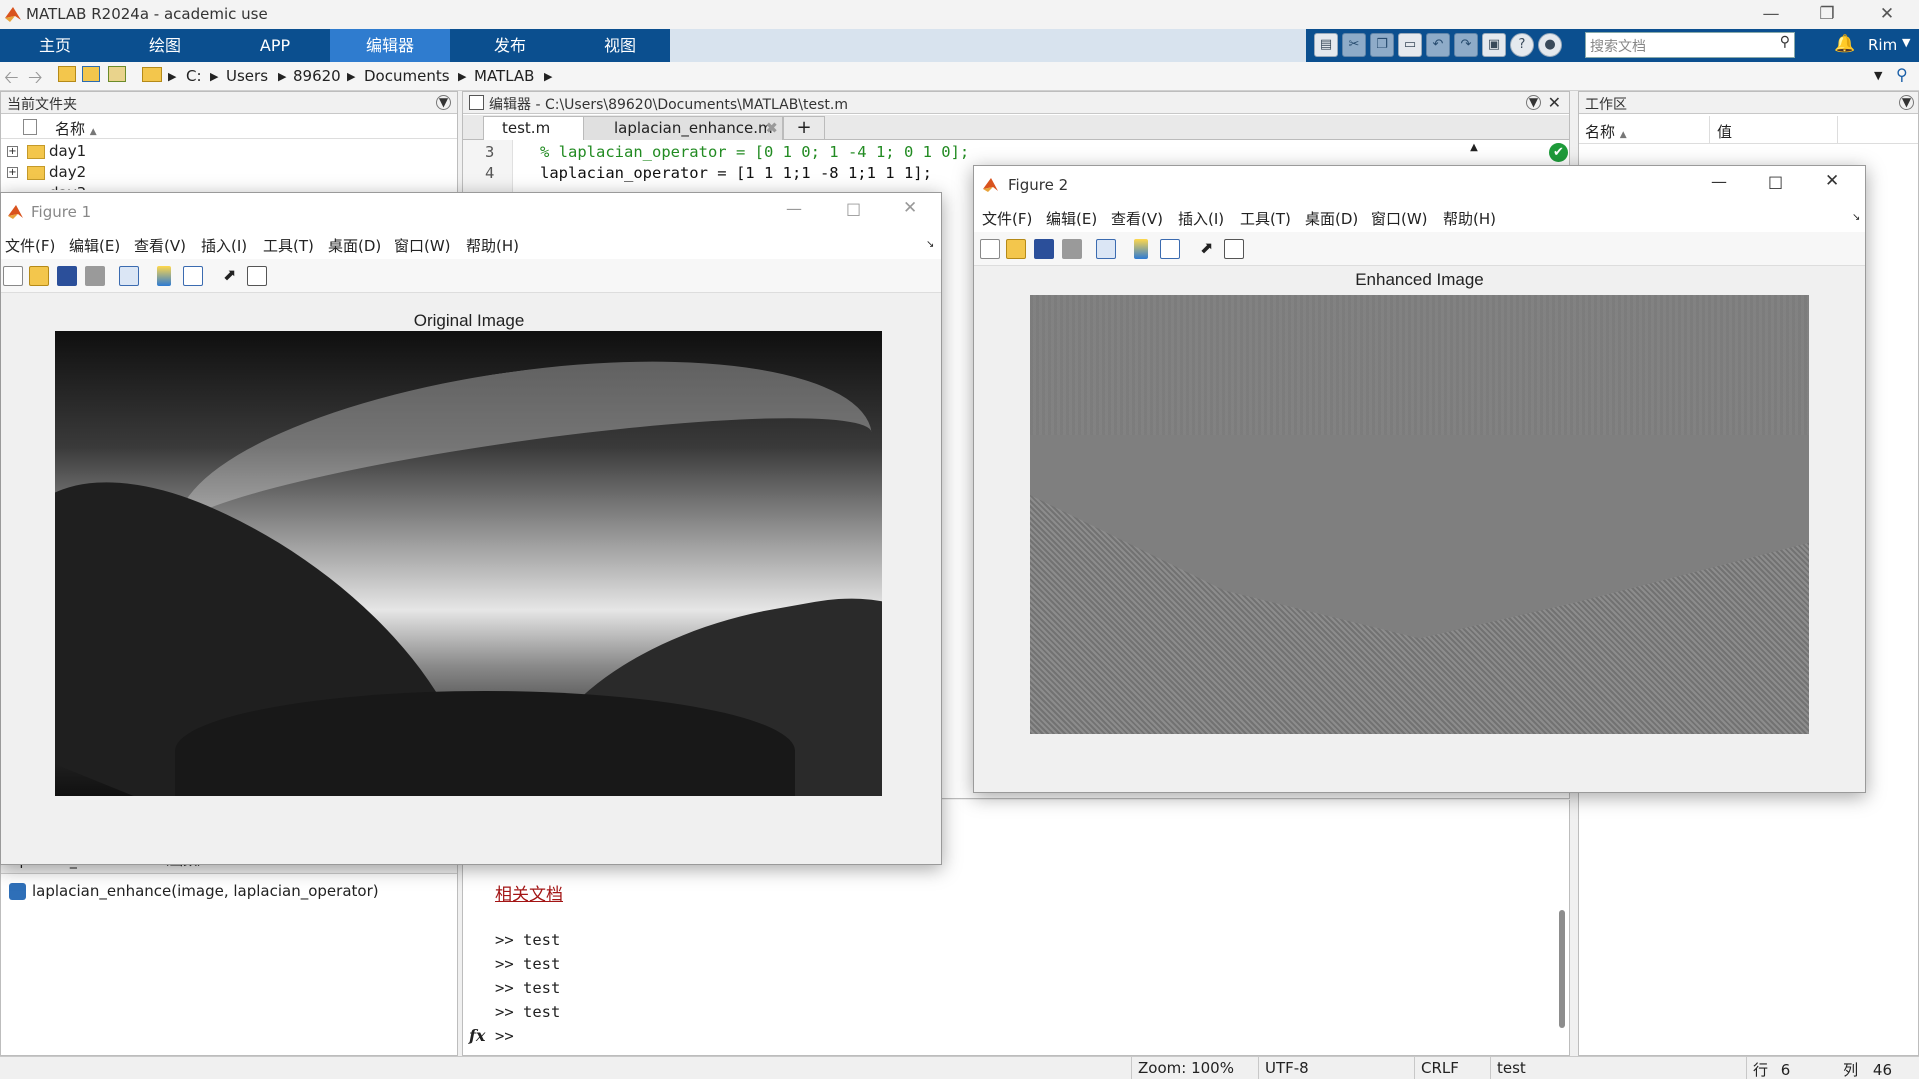 This screenshot has width=1919, height=1079. What do you see at coordinates (93, 132) in the screenshot?
I see `sort-ascending-icon: ▲` at bounding box center [93, 132].